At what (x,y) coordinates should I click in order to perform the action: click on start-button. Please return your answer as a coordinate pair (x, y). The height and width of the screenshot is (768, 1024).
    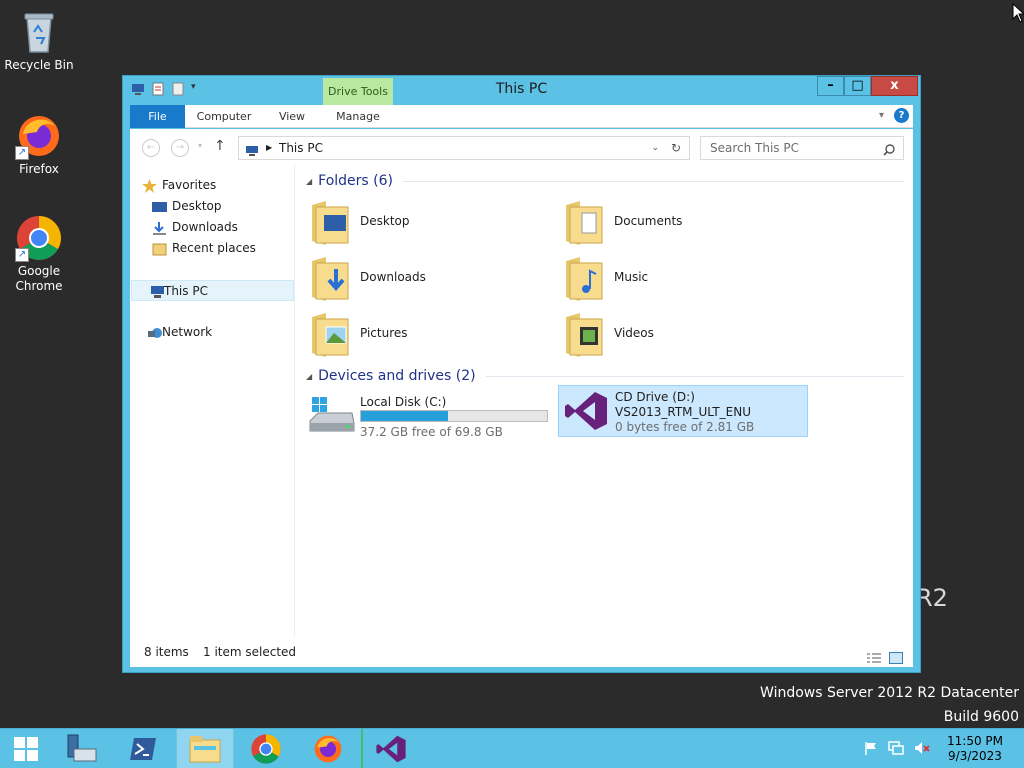
    Looking at the image, I should click on (26, 748).